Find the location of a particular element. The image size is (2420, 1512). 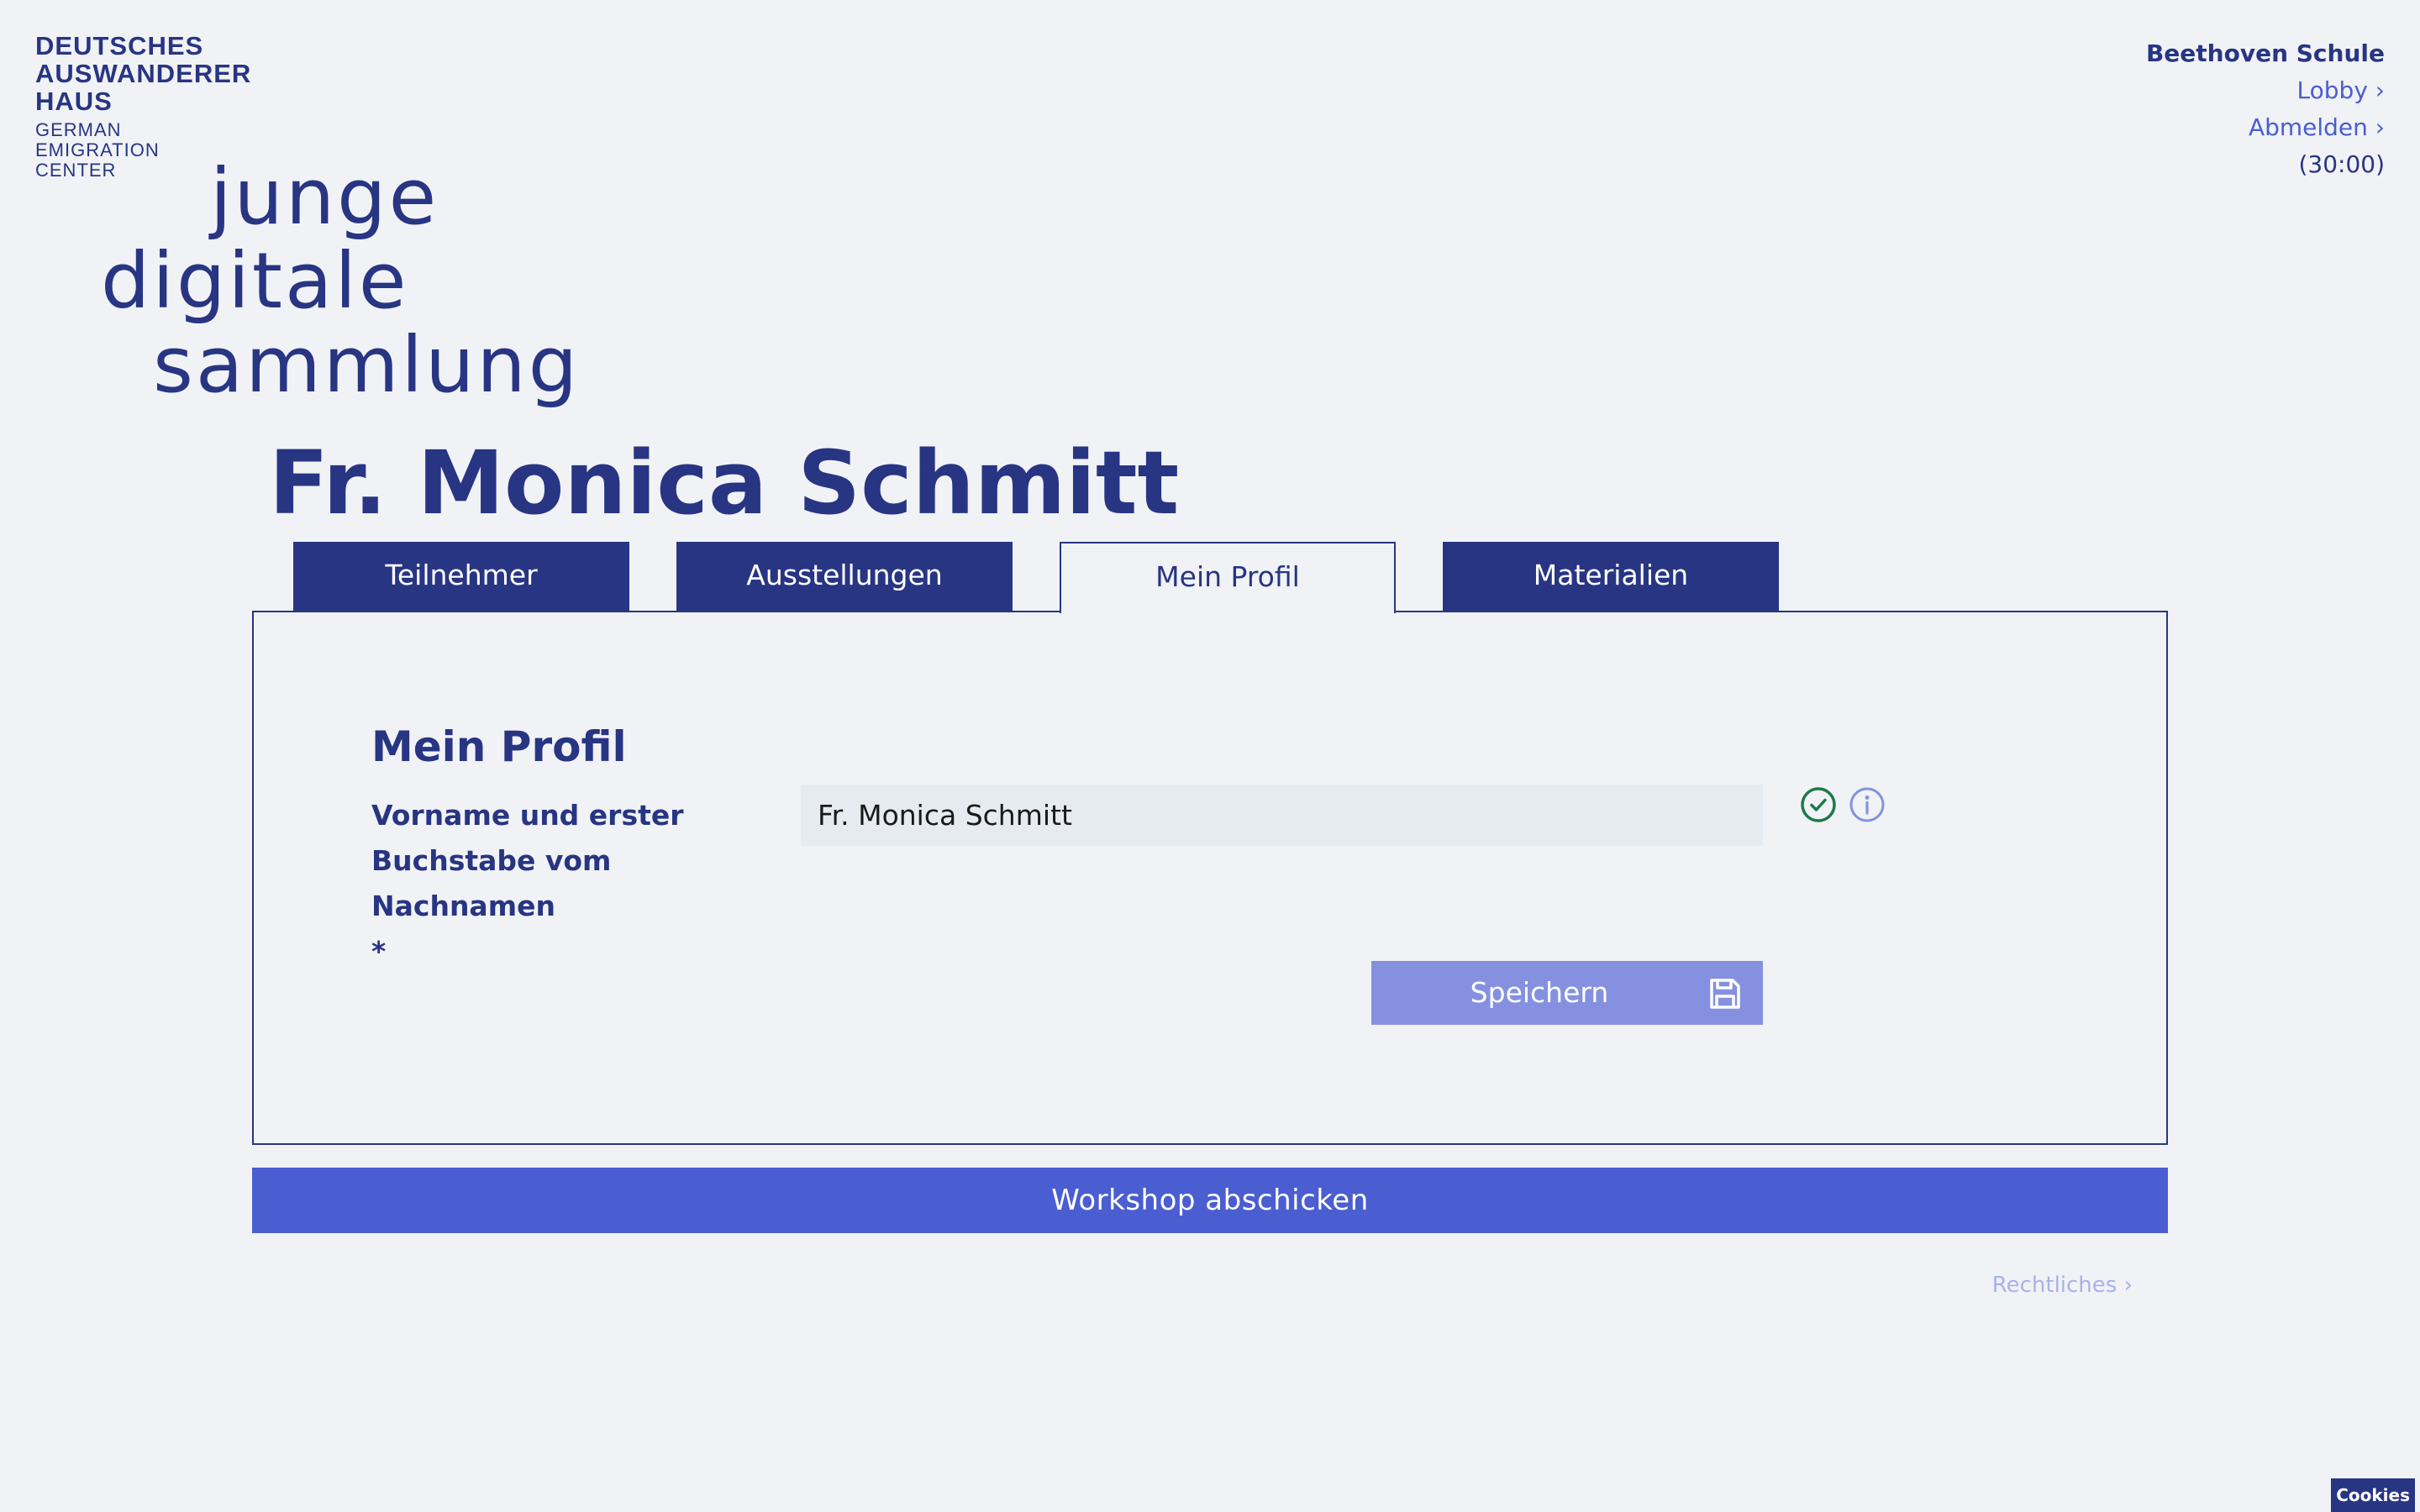

brand-name-line: DEUTSCHES is located at coordinates (120, 45).